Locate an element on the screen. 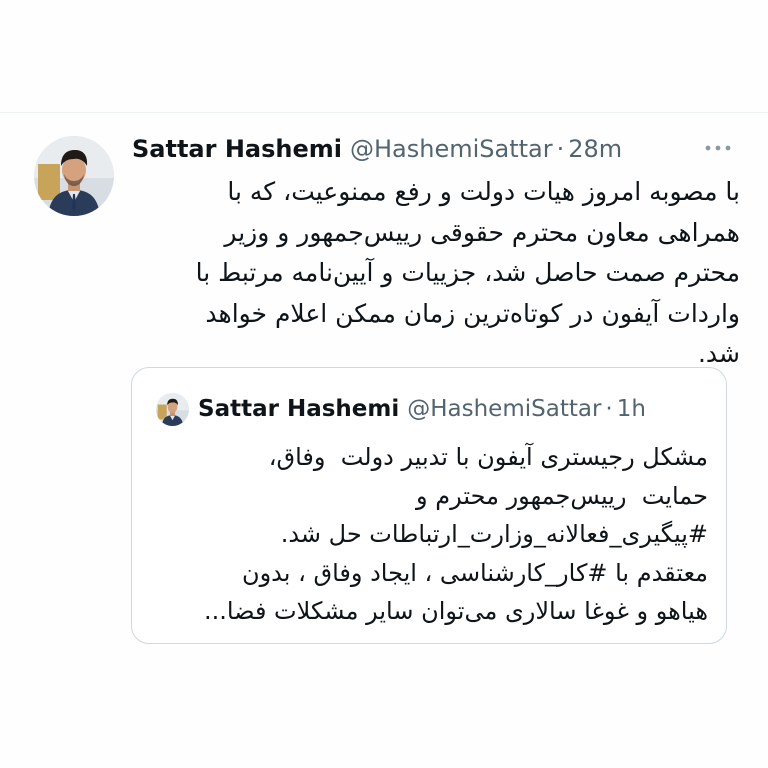  author-handle: @HashemiSattar is located at coordinates (451, 149).